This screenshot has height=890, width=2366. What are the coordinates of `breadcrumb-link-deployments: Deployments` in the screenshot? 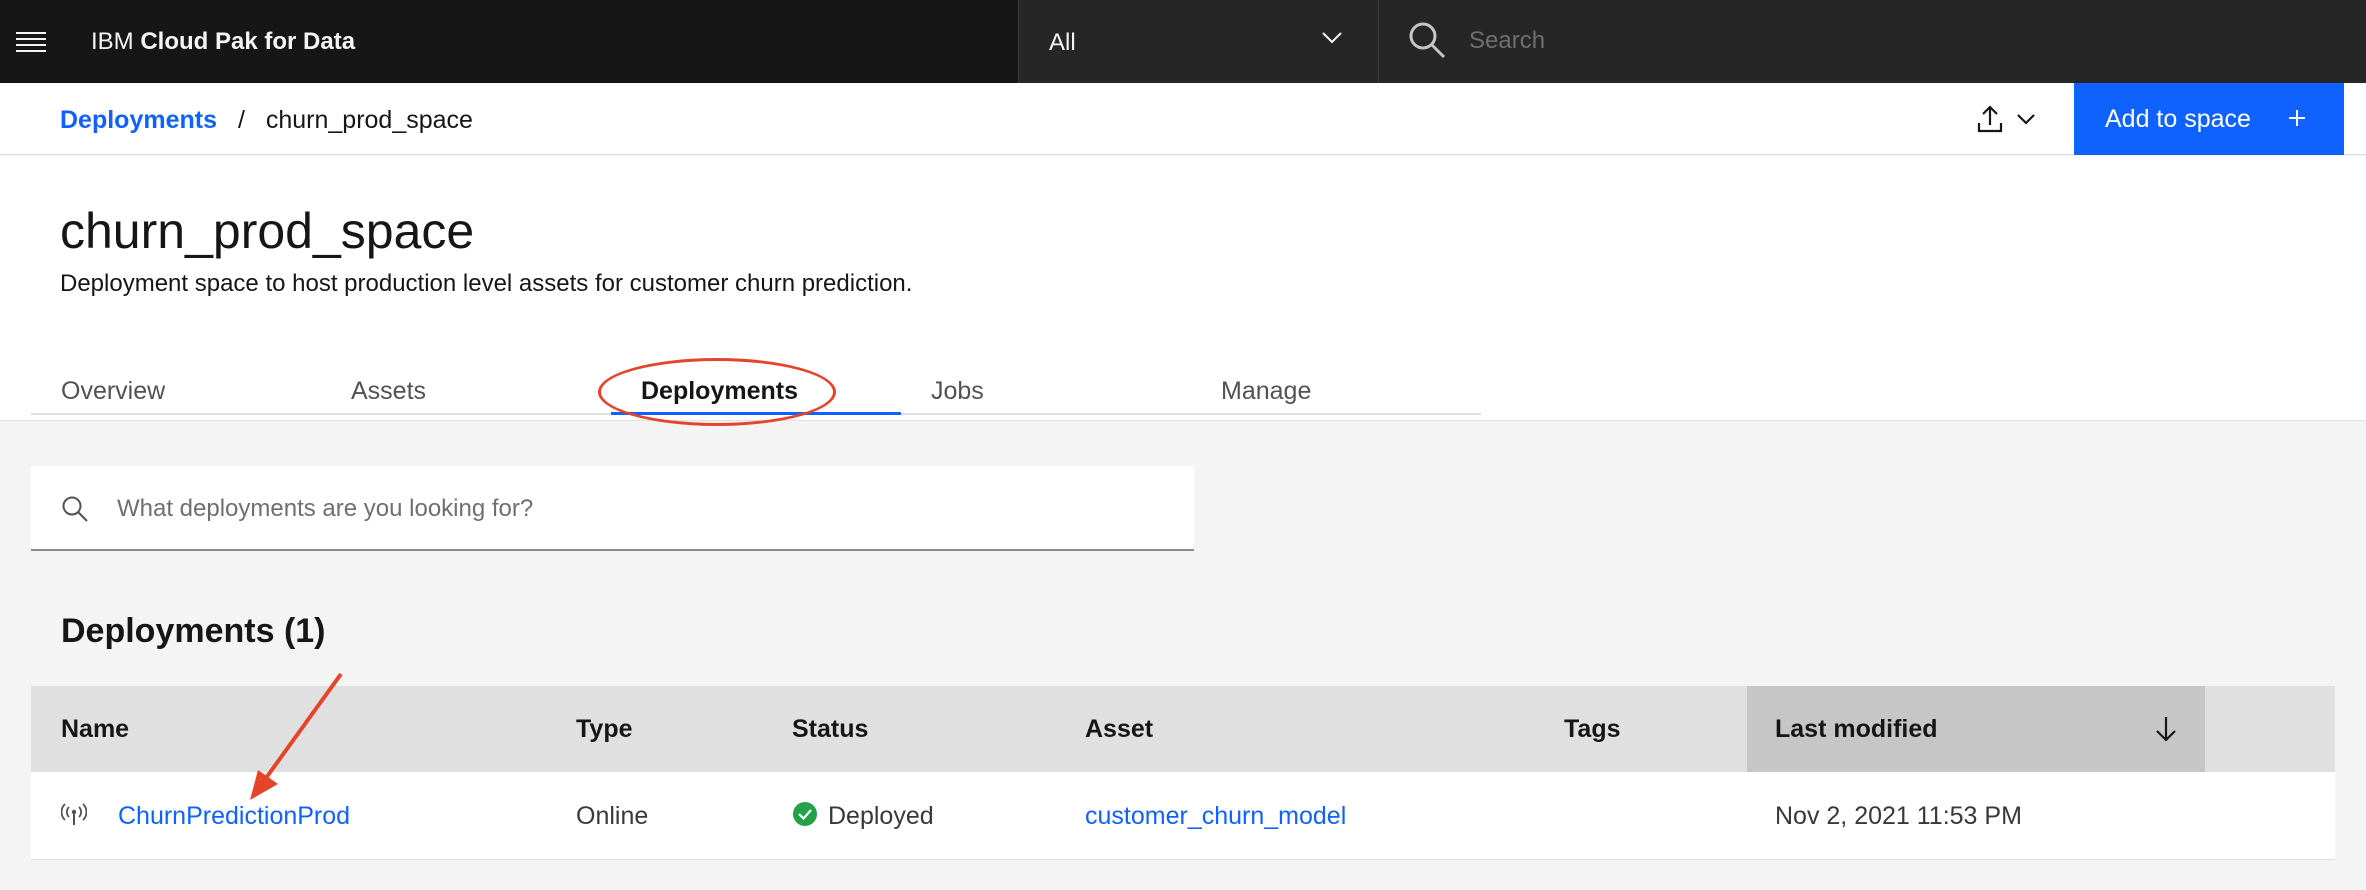 It's located at (138, 120).